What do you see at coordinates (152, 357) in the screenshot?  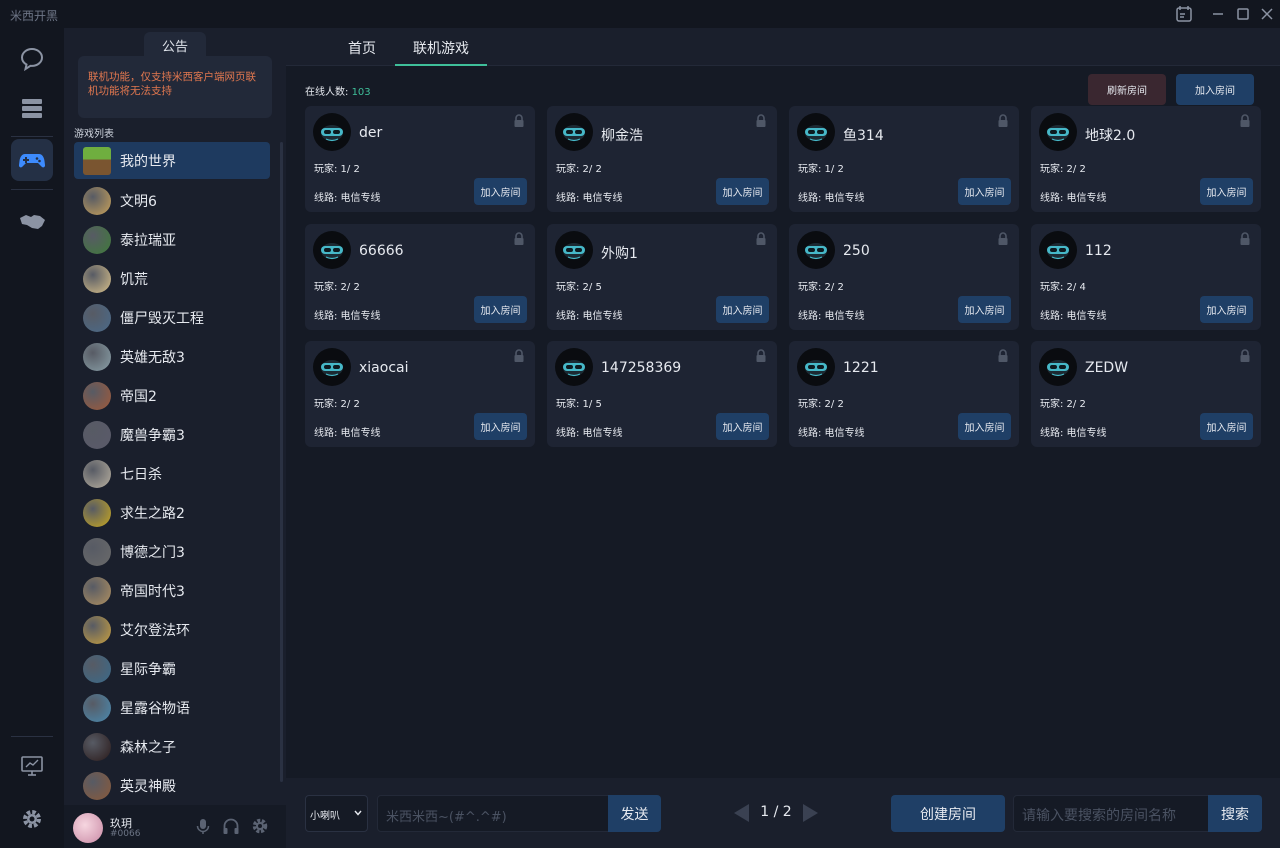 I see `game-name: 英雄无敌3` at bounding box center [152, 357].